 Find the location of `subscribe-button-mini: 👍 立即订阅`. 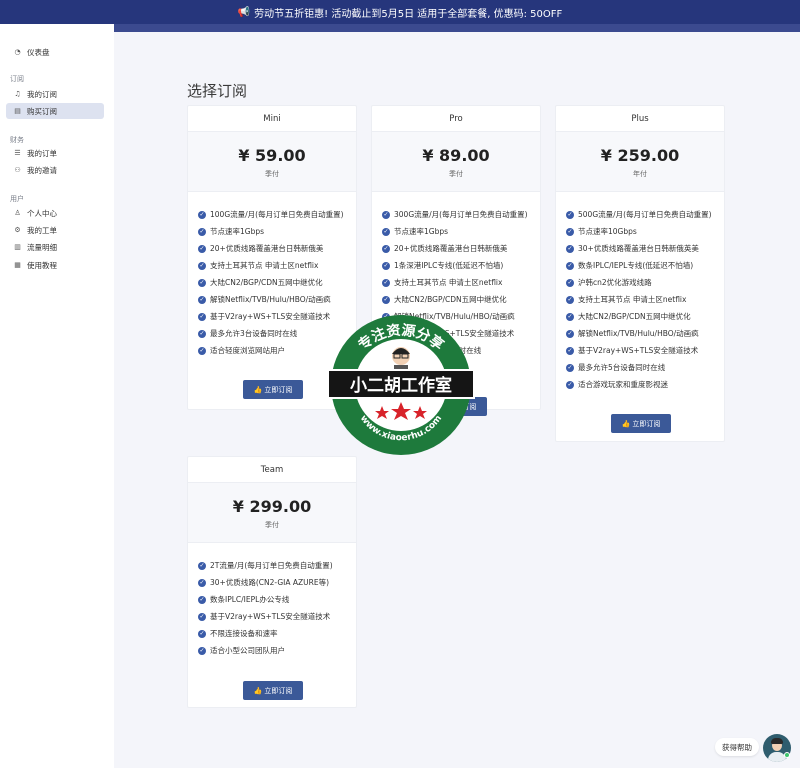

subscribe-button-mini: 👍 立即订阅 is located at coordinates (273, 389).